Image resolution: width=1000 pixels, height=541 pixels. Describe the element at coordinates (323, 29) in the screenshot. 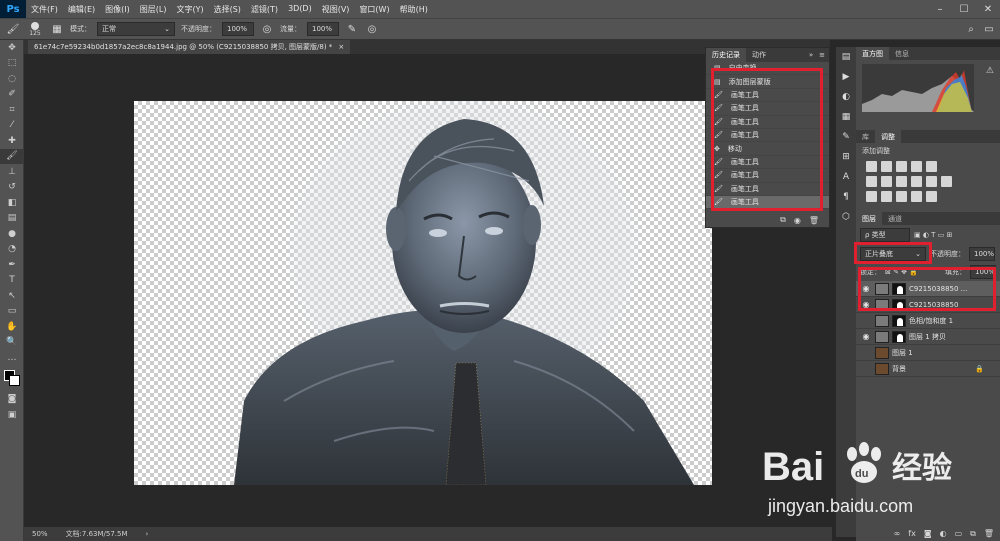

I see `flow-field: 100%` at that location.